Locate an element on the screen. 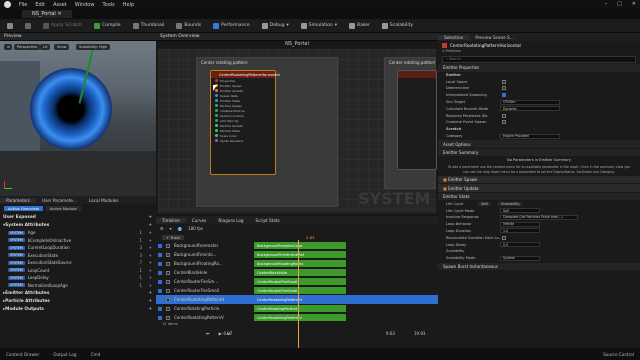 The image size is (640, 360). menu-help: Help is located at coordinates (128, 5).